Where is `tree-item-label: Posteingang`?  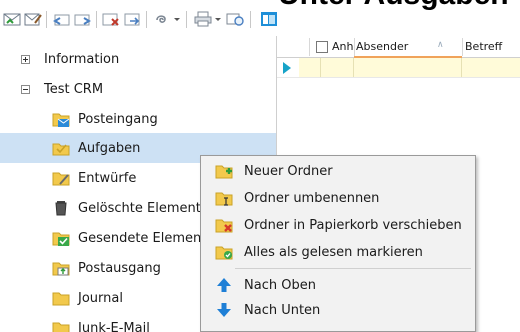
tree-item-label: Posteingang is located at coordinates (118, 119).